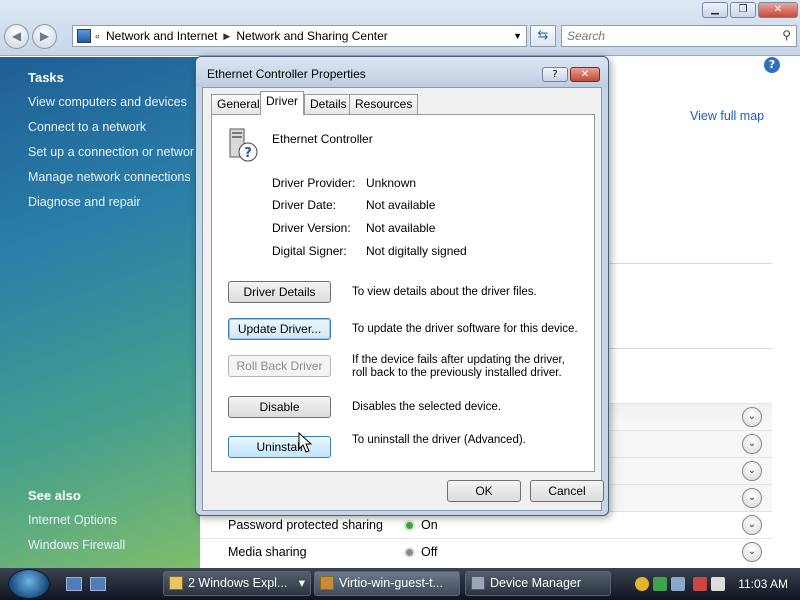 Image resolution: width=800 pixels, height=600 pixels. What do you see at coordinates (772, 65) in the screenshot?
I see `help-icon: ?` at bounding box center [772, 65].